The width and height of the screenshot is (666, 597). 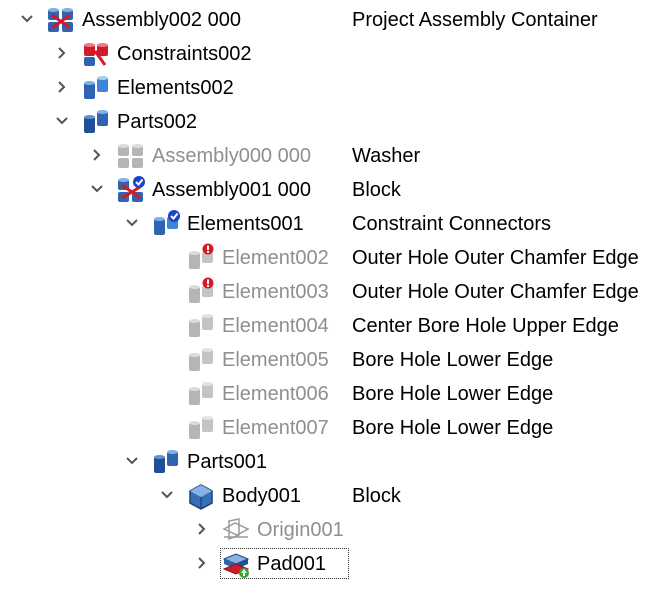 What do you see at coordinates (275, 292) in the screenshot?
I see `tree-item-label: Element003` at bounding box center [275, 292].